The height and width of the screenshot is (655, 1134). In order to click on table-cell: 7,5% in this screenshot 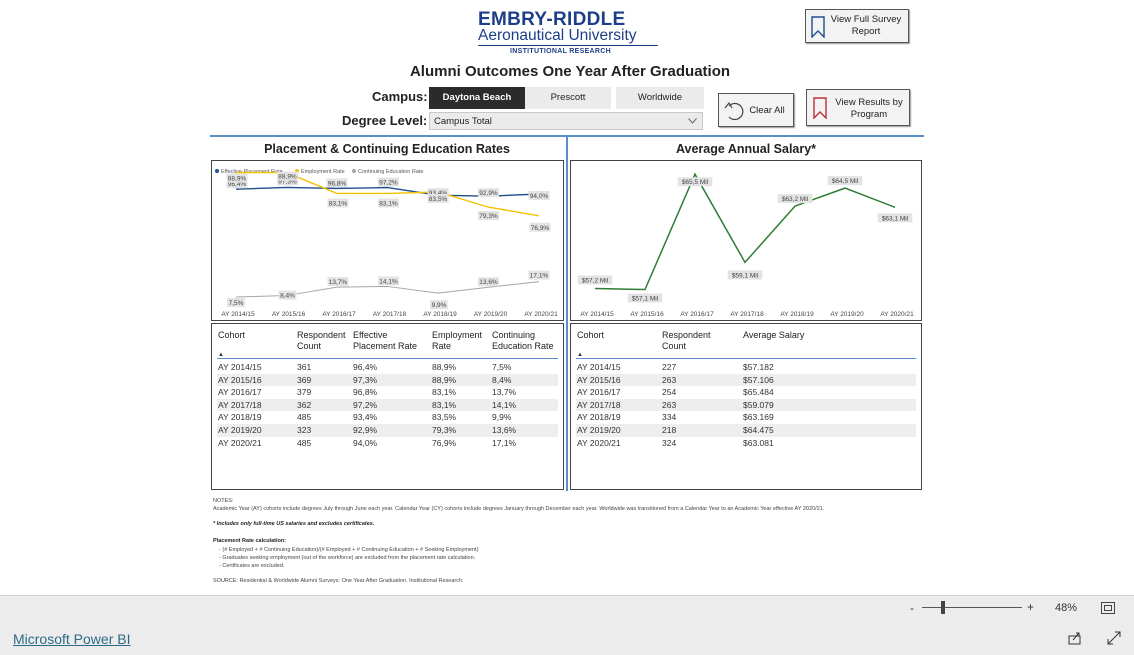, I will do `click(502, 367)`.